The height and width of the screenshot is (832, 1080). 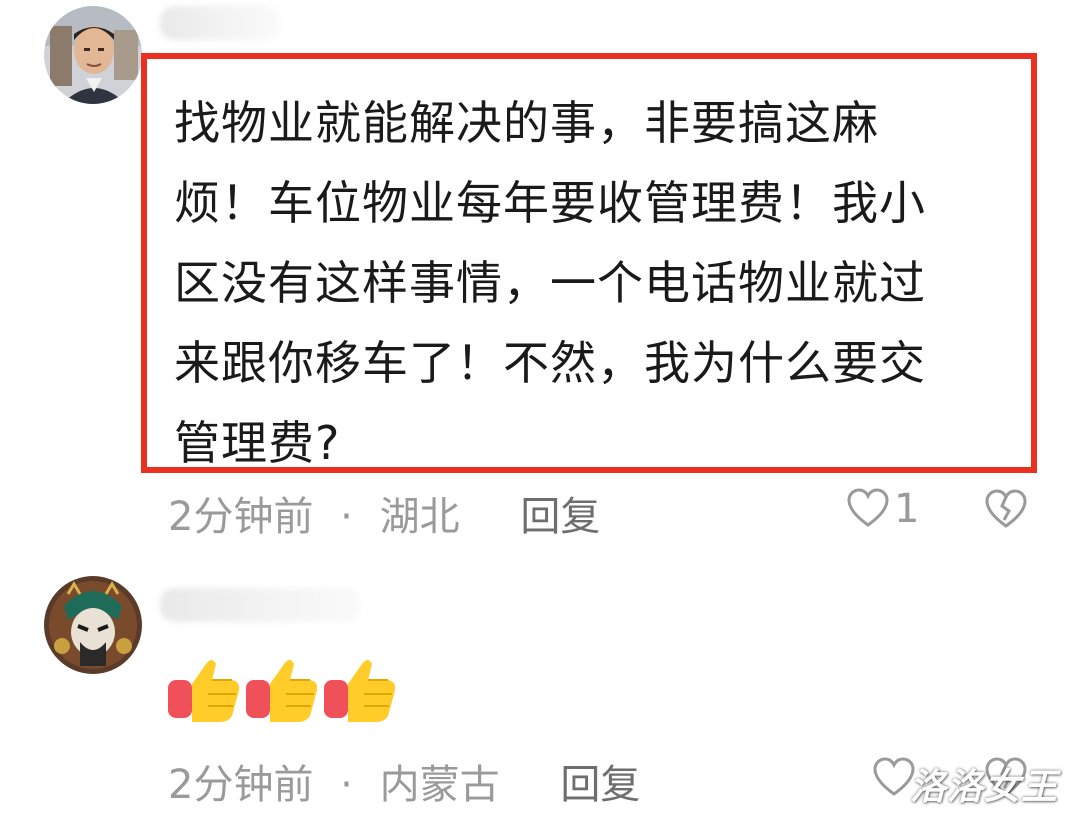 I want to click on comment-location: 湖北, so click(x=419, y=517).